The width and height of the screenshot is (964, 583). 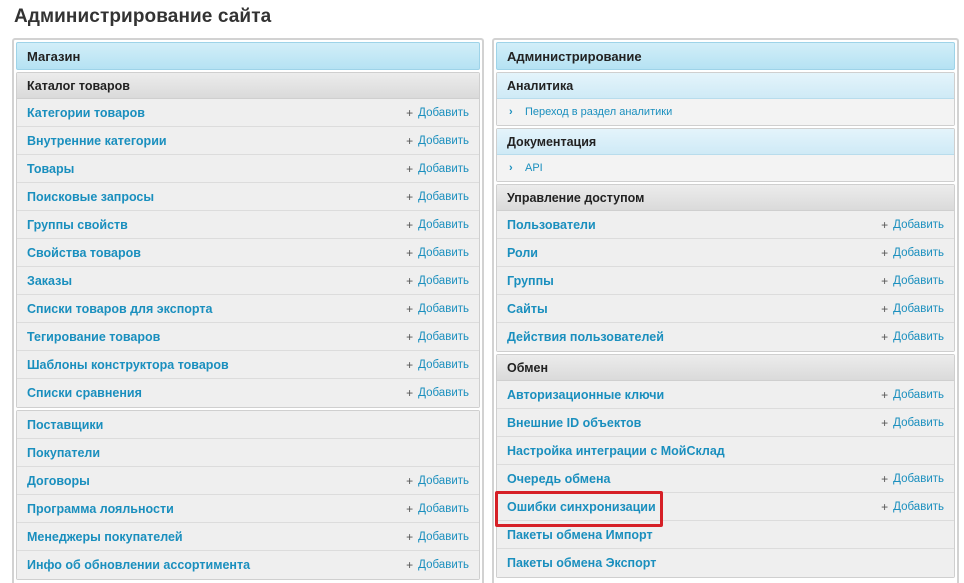 What do you see at coordinates (694, 507) in the screenshot?
I see `menu-link: Ошибки синхронизации` at bounding box center [694, 507].